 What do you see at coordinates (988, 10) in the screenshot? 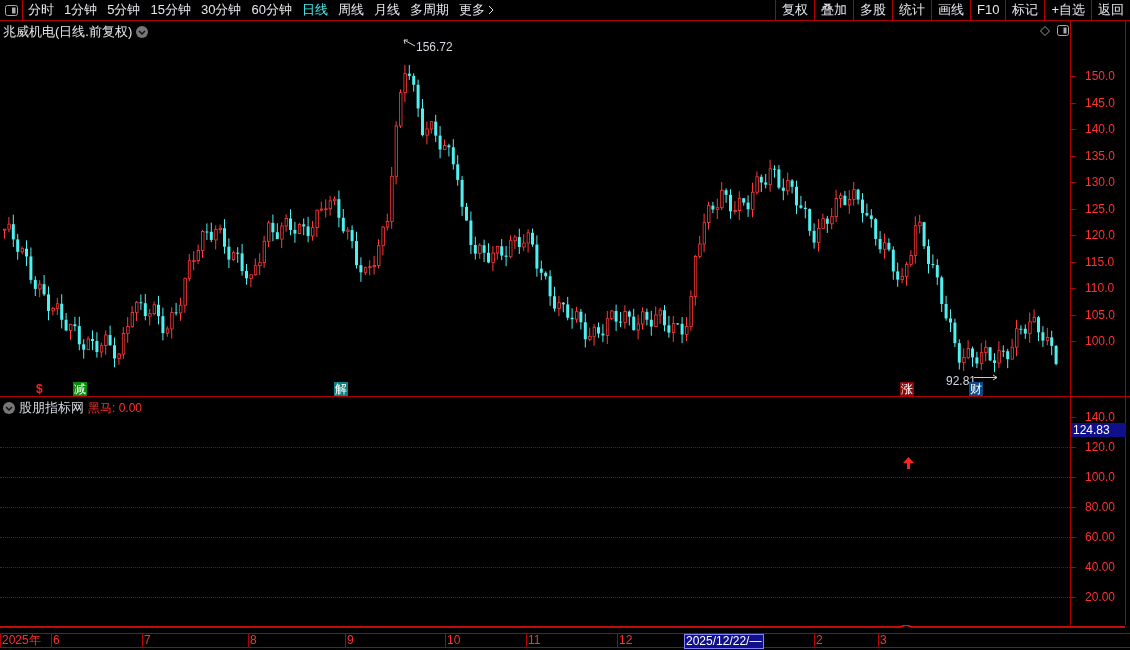
I see `toolbar-button: F10` at bounding box center [988, 10].